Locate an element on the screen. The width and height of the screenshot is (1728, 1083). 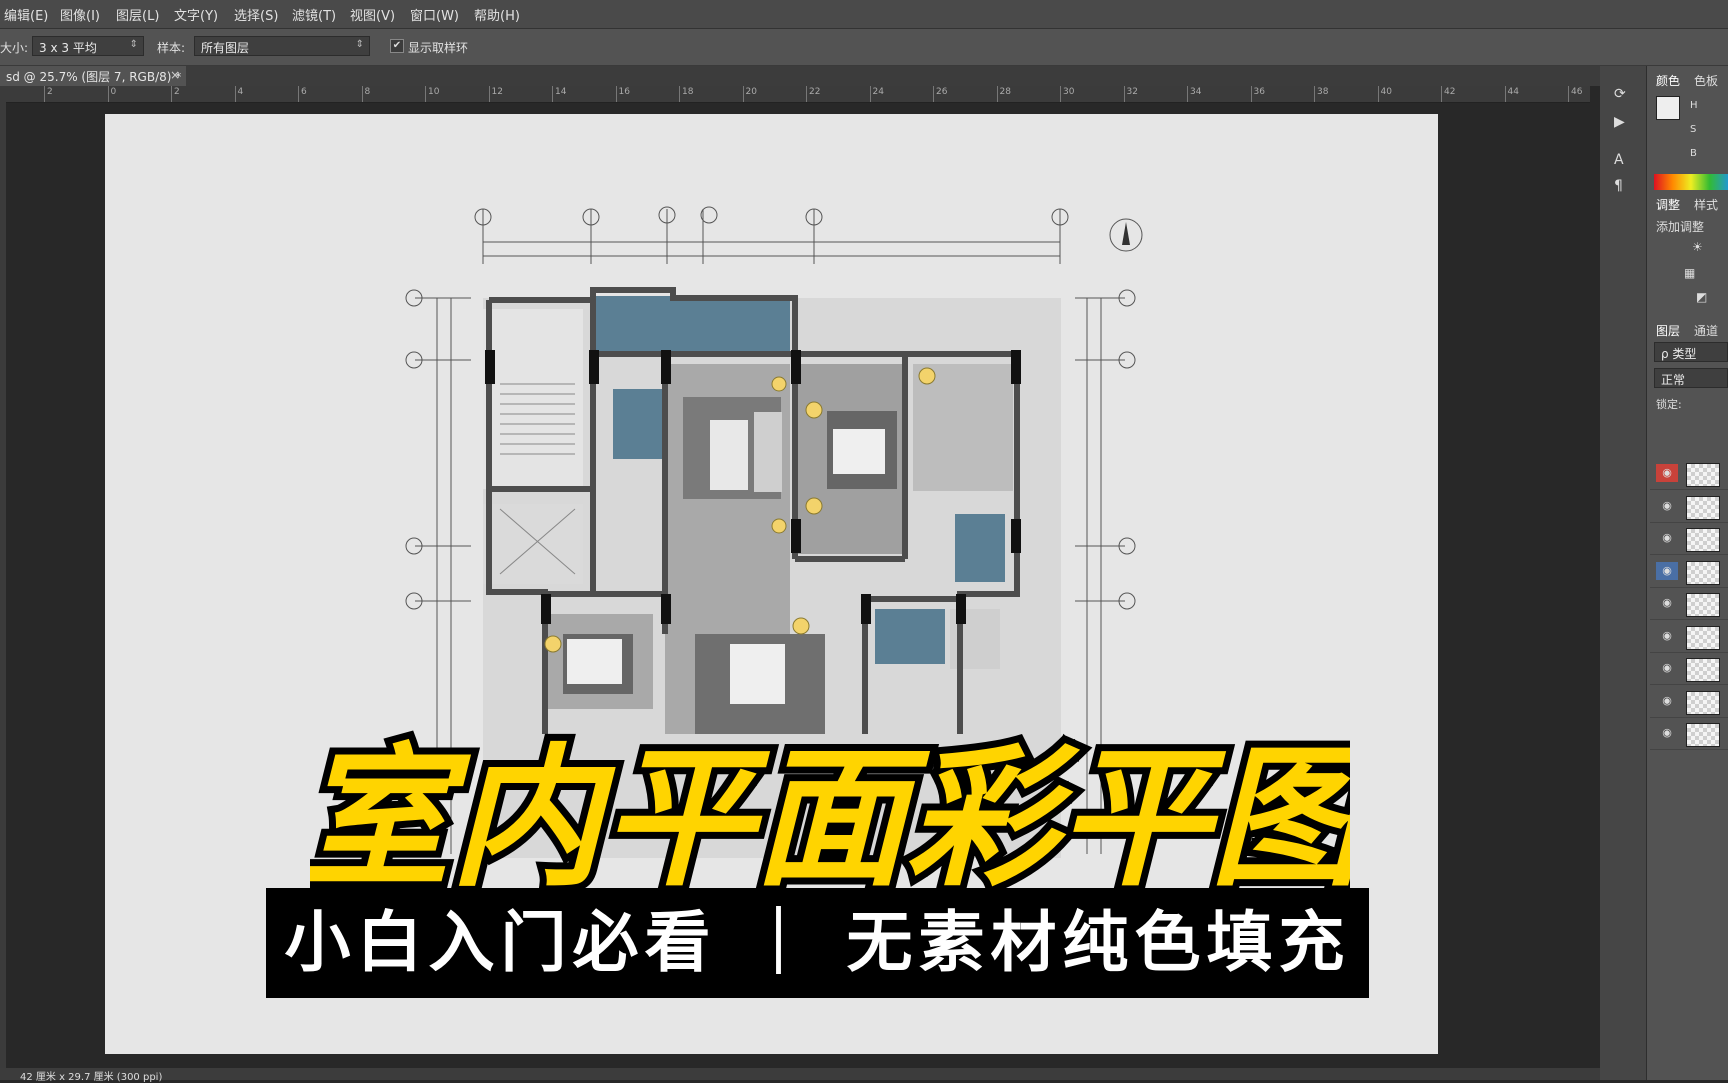
tab-styles: 样式 is located at coordinates (1706, 204).